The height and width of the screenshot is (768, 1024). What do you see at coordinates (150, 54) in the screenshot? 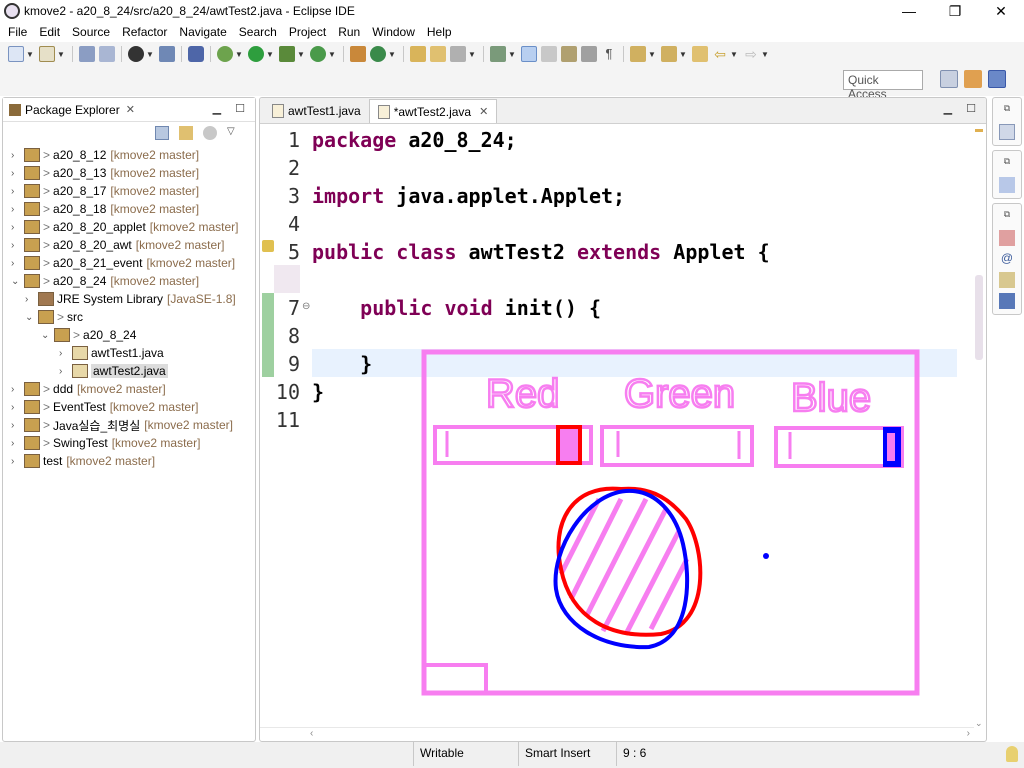
I see `git-dropdown-icon: ▼` at bounding box center [150, 54].